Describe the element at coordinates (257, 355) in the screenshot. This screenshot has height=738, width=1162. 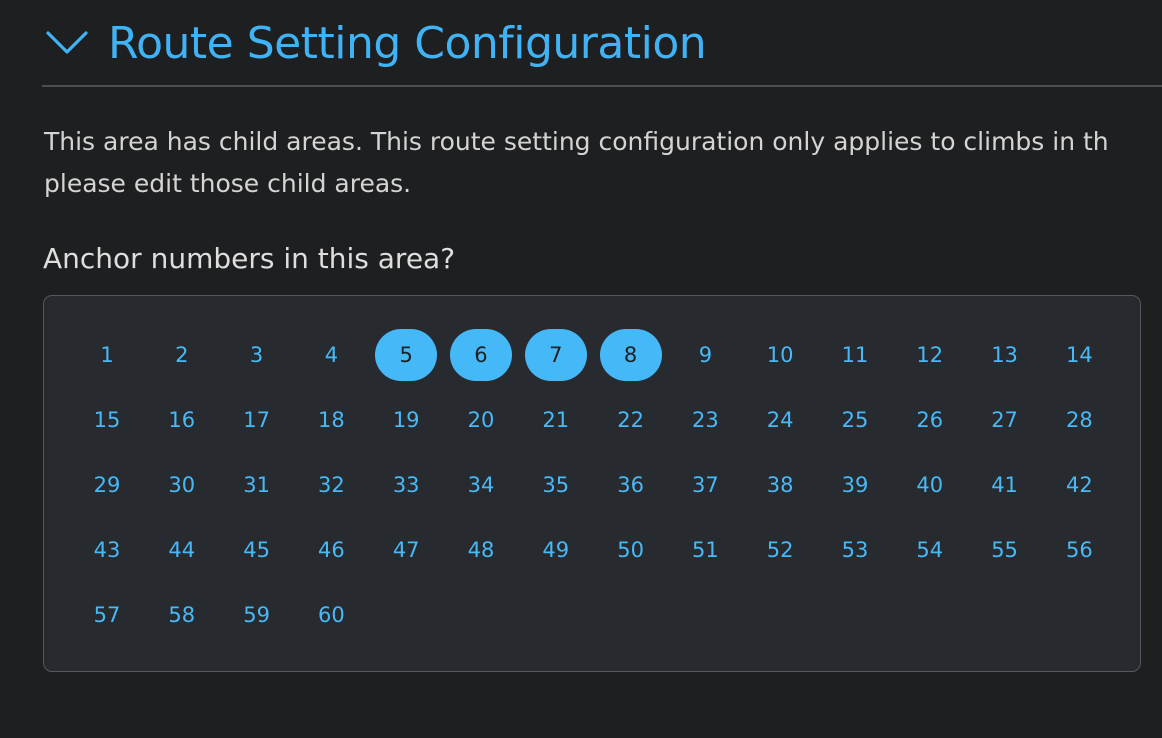
I see `anchor-chip: 3` at that location.